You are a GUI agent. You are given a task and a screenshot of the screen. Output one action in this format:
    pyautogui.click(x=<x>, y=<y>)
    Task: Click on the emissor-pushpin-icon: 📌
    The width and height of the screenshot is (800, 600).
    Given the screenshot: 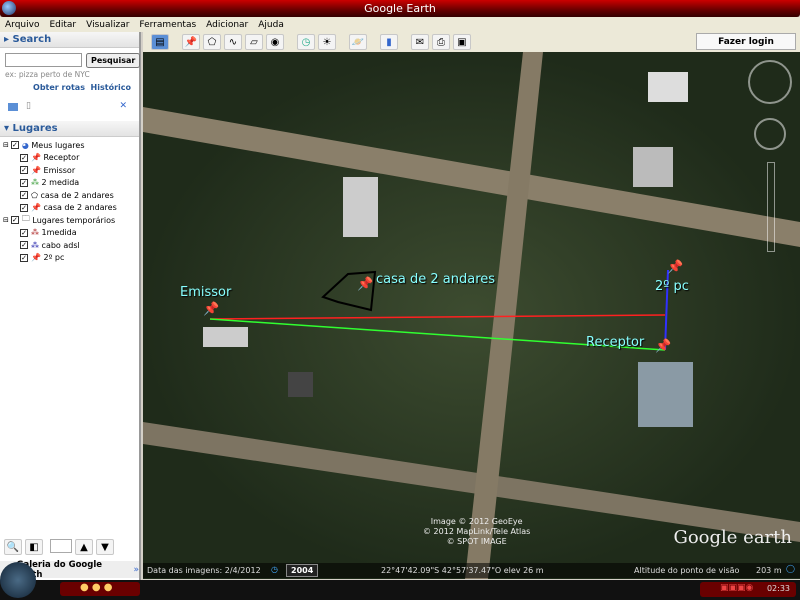 What is the action you would take?
    pyautogui.click(x=211, y=309)
    